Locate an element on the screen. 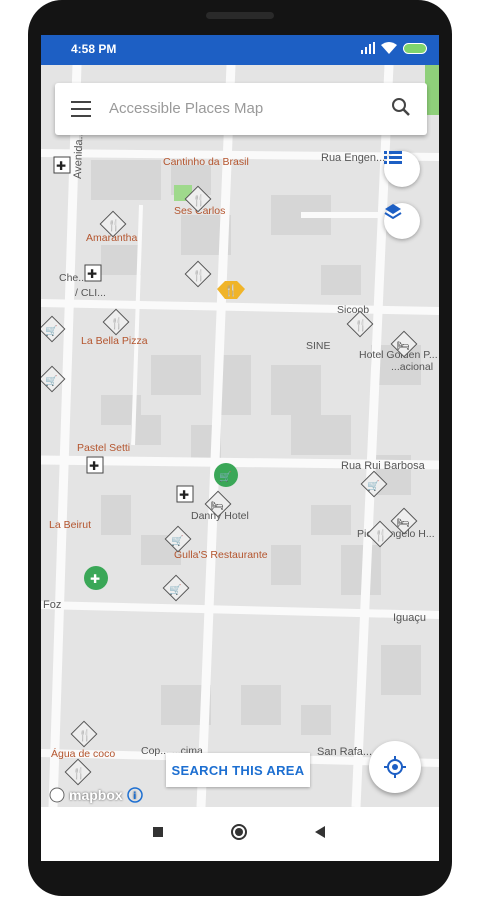 The height and width of the screenshot is (900, 478). road-label: Foz is located at coordinates (52, 605).